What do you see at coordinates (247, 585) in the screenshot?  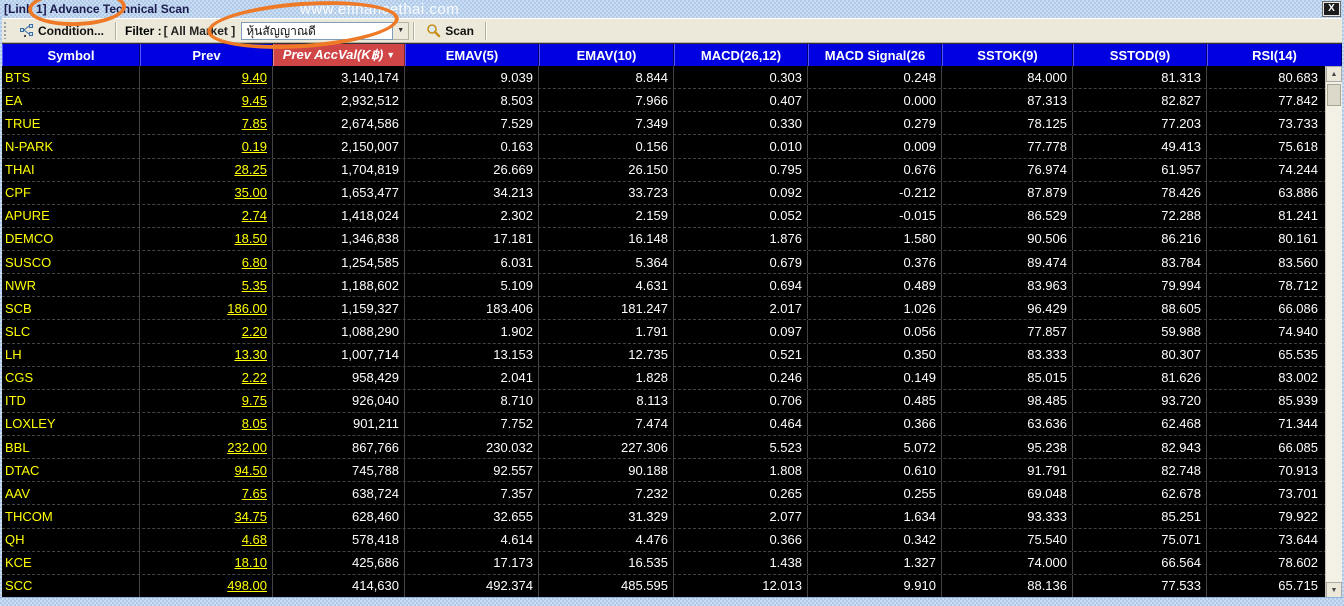 I see `prev-price-link: 498.00` at bounding box center [247, 585].